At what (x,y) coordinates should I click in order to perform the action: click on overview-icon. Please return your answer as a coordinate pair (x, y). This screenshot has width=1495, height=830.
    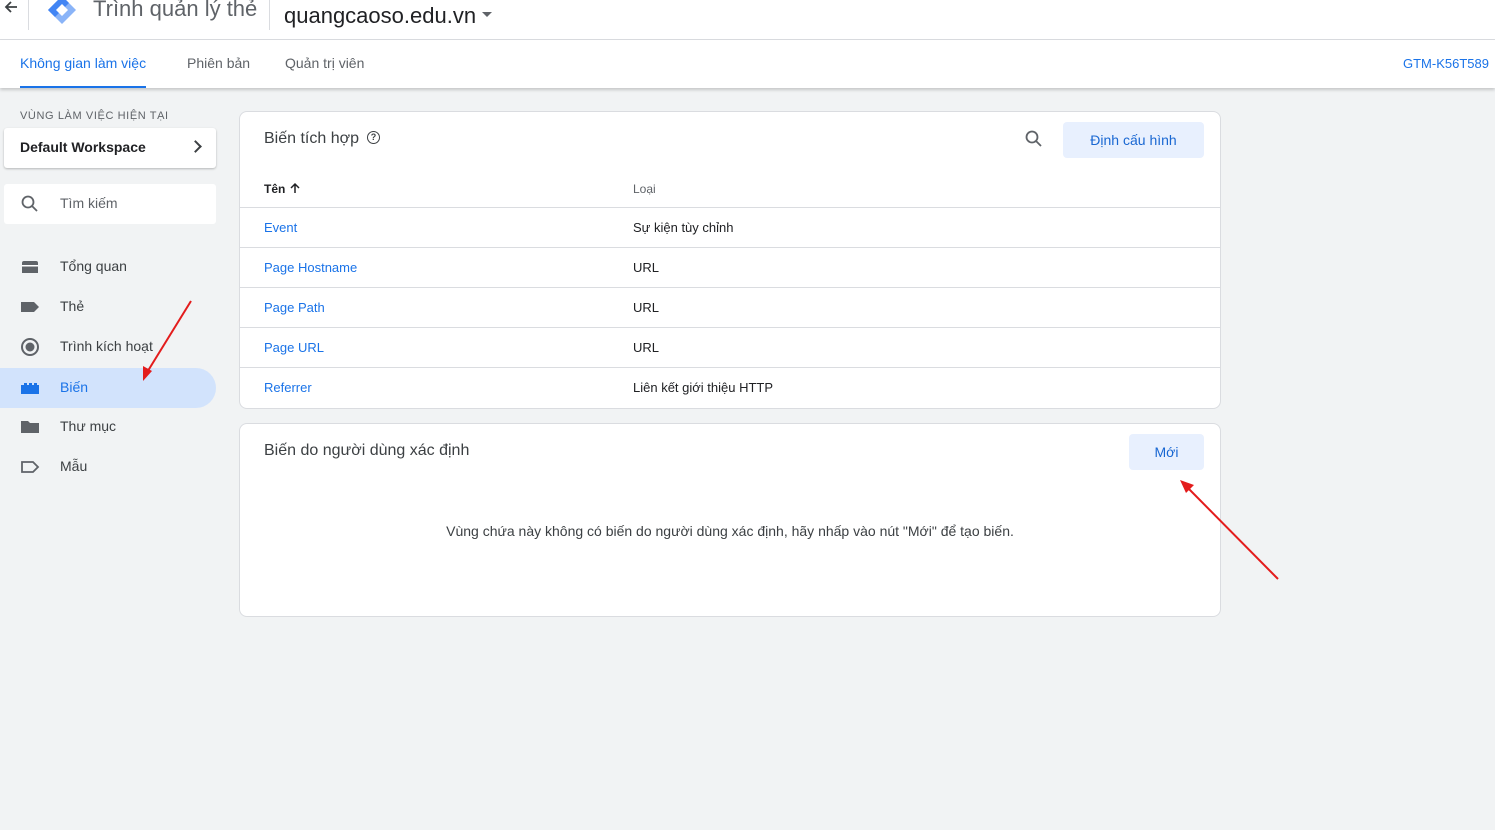
    Looking at the image, I should click on (30, 267).